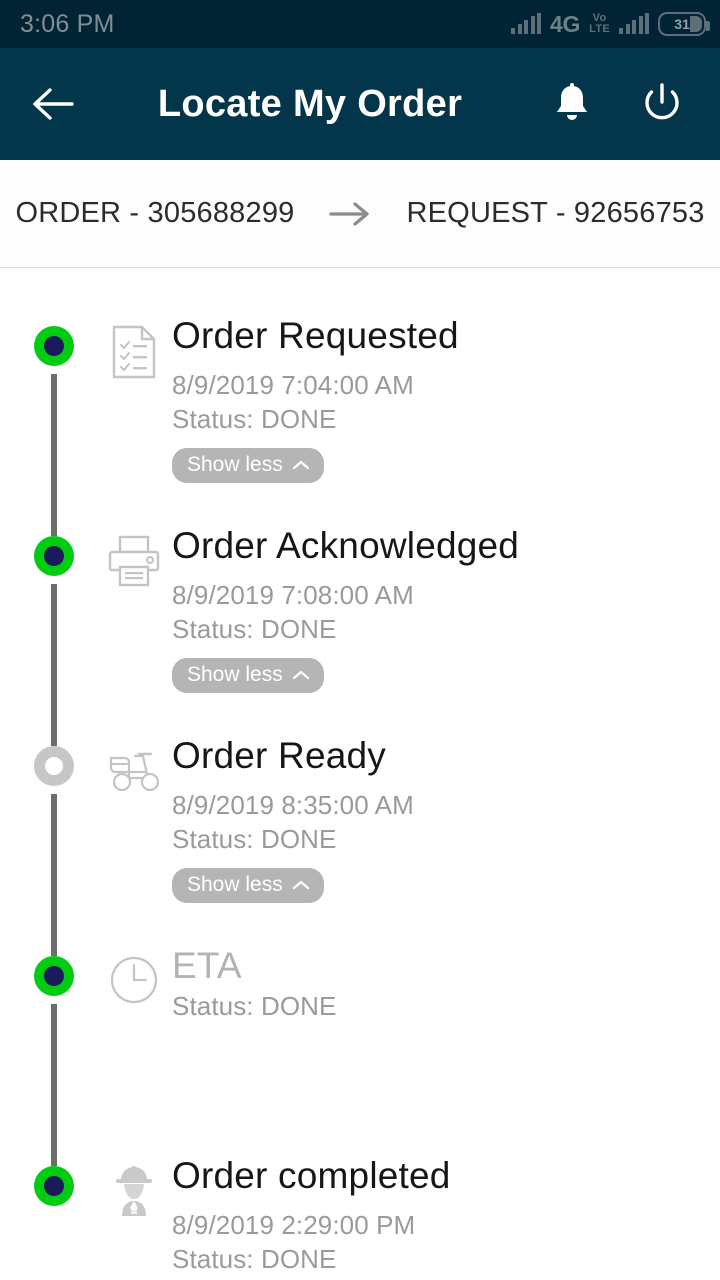  I want to click on power-button, so click(662, 104).